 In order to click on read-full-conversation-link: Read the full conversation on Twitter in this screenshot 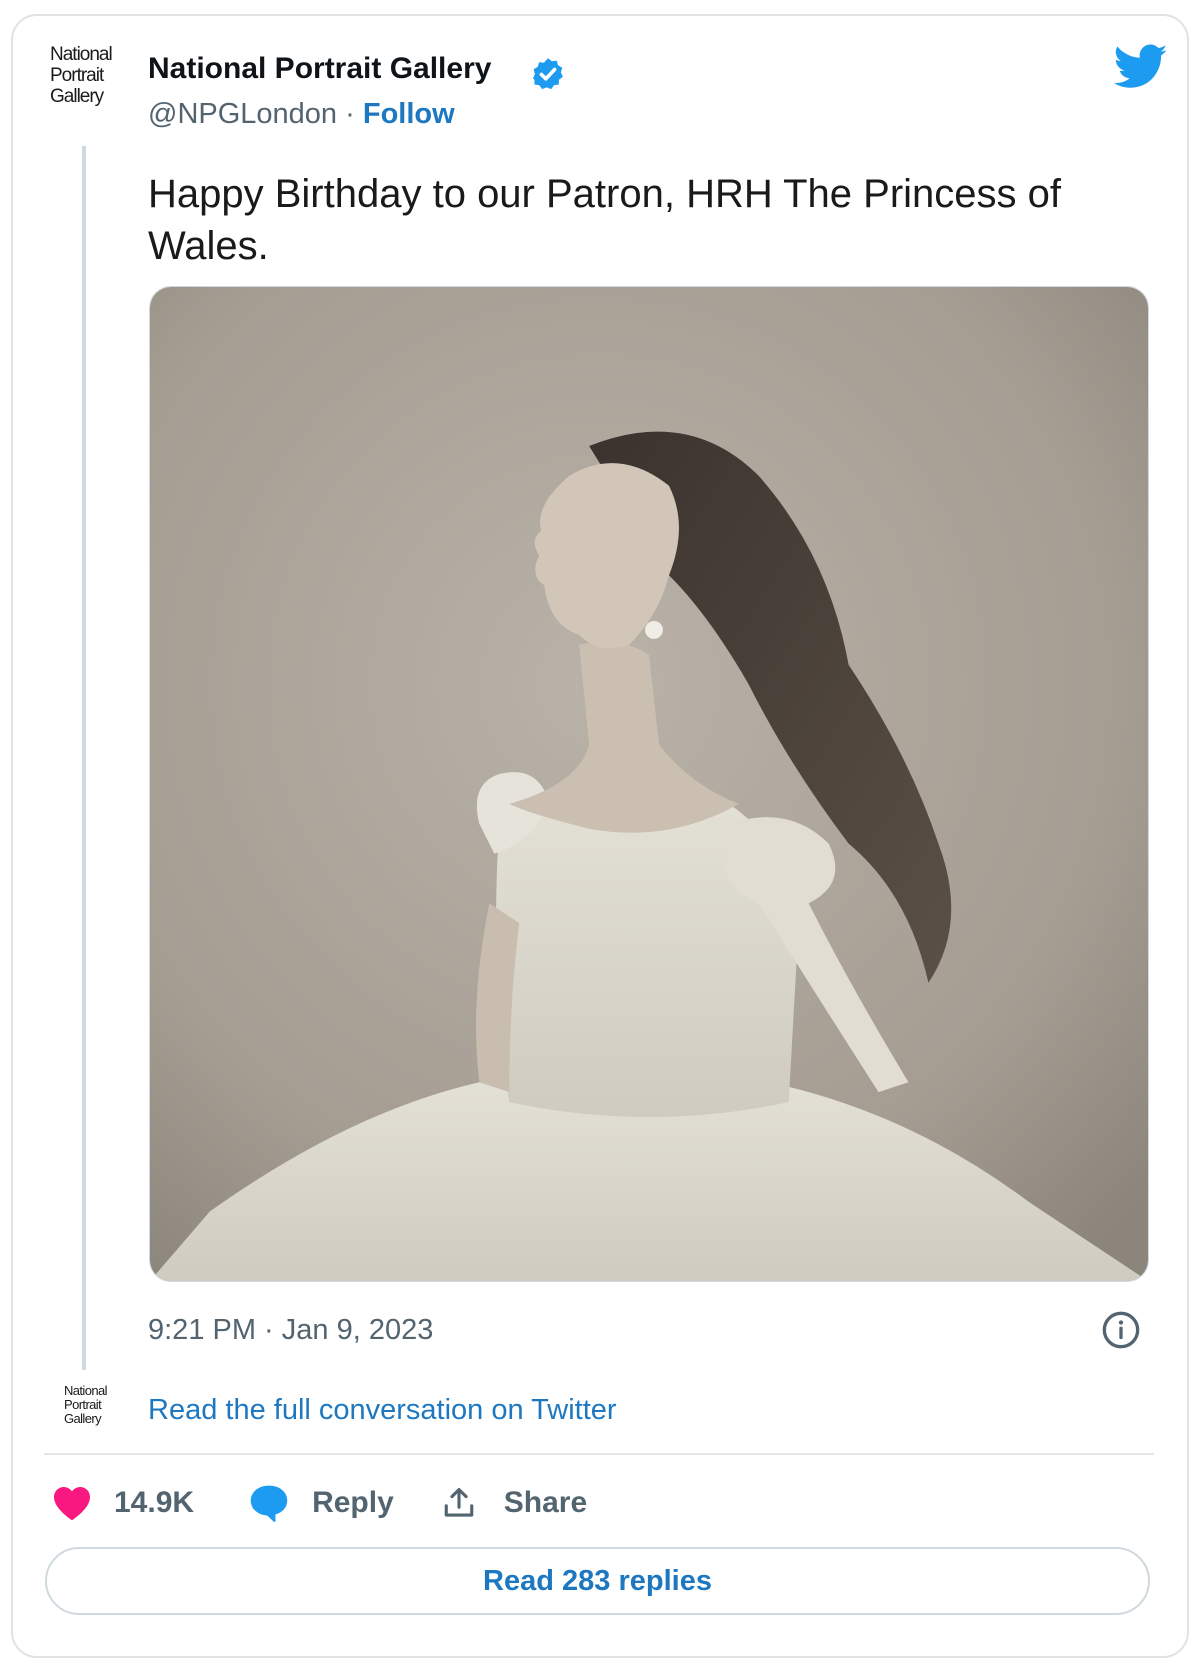, I will do `click(382, 1410)`.